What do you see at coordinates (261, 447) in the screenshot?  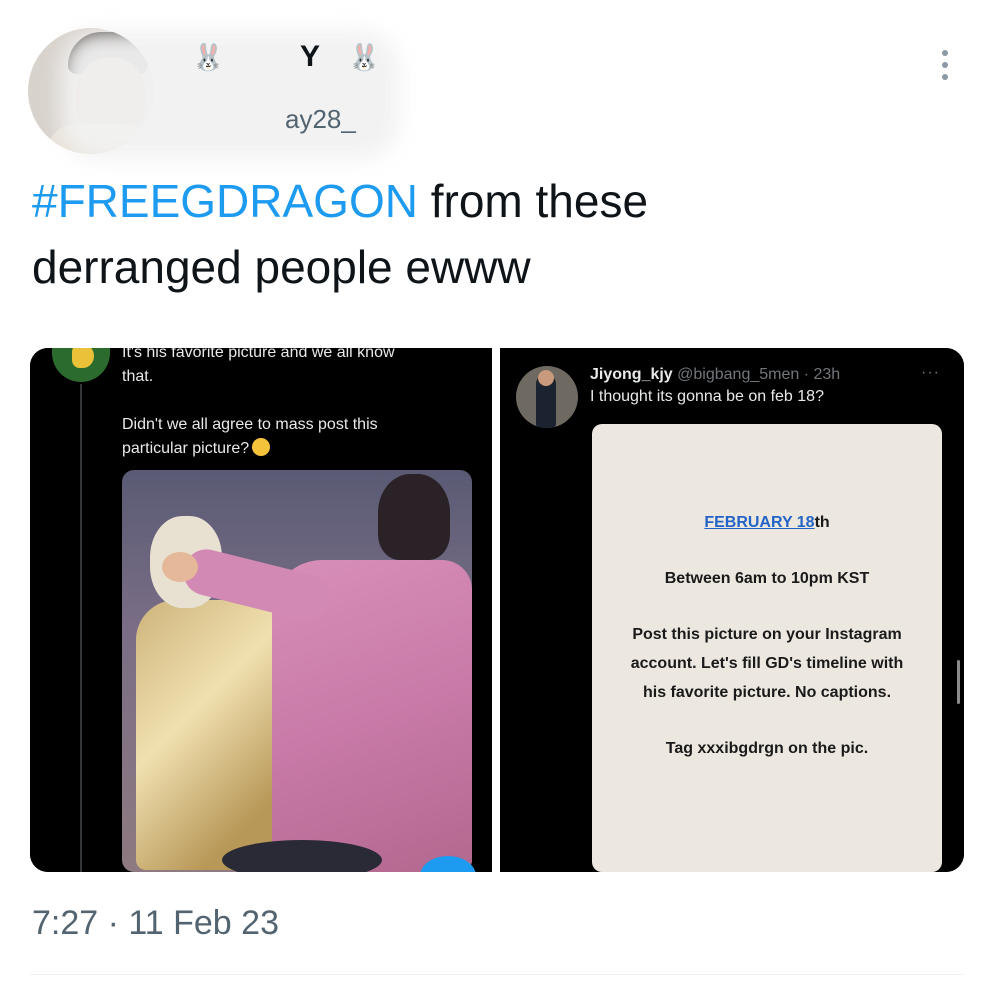 I see `thinking-face-icon` at bounding box center [261, 447].